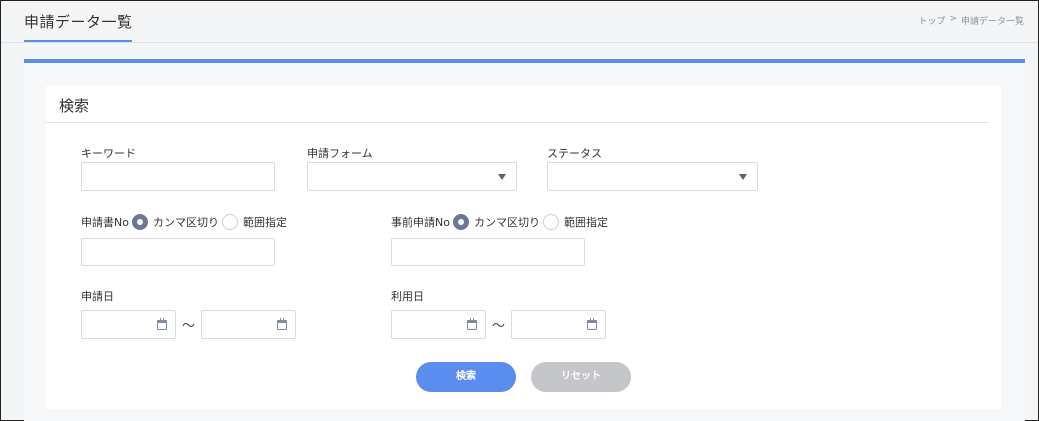  I want to click on search-card-title: 検索, so click(74, 106).